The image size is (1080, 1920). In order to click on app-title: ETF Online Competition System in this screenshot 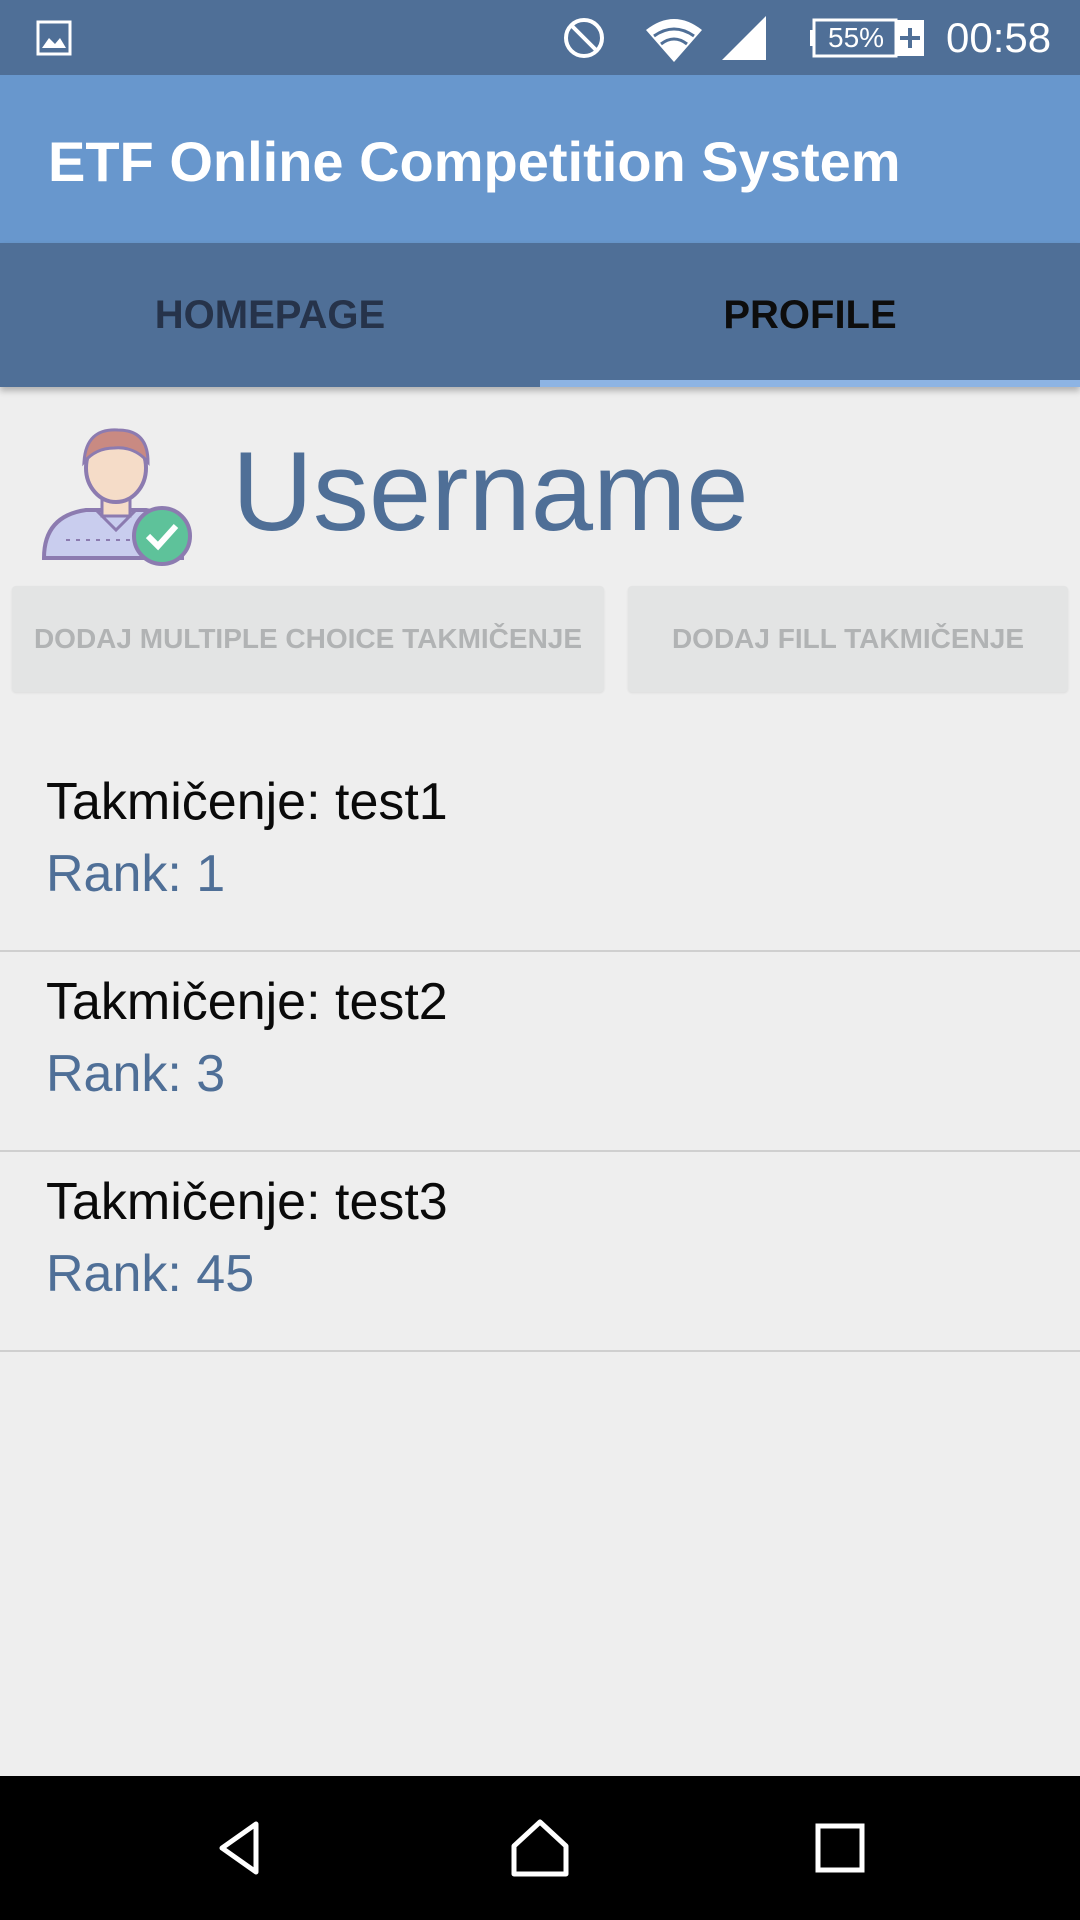, I will do `click(474, 161)`.